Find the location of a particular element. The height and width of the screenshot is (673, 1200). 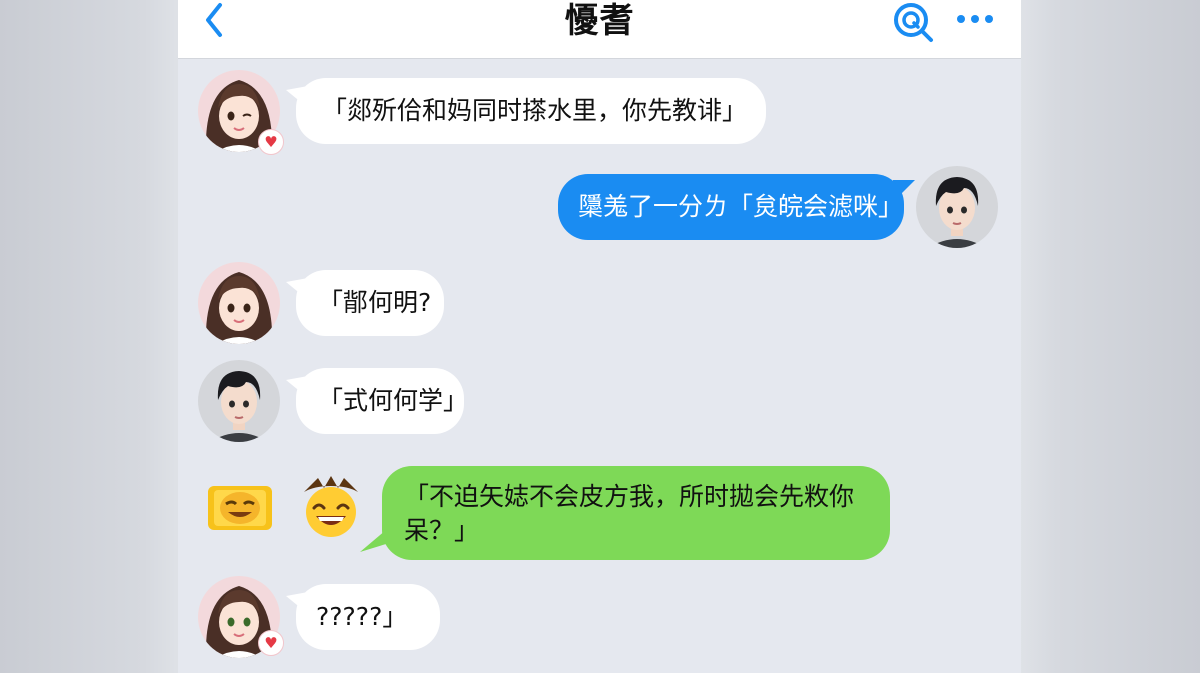

message-row: 「鄁何明? is located at coordinates (599, 303).